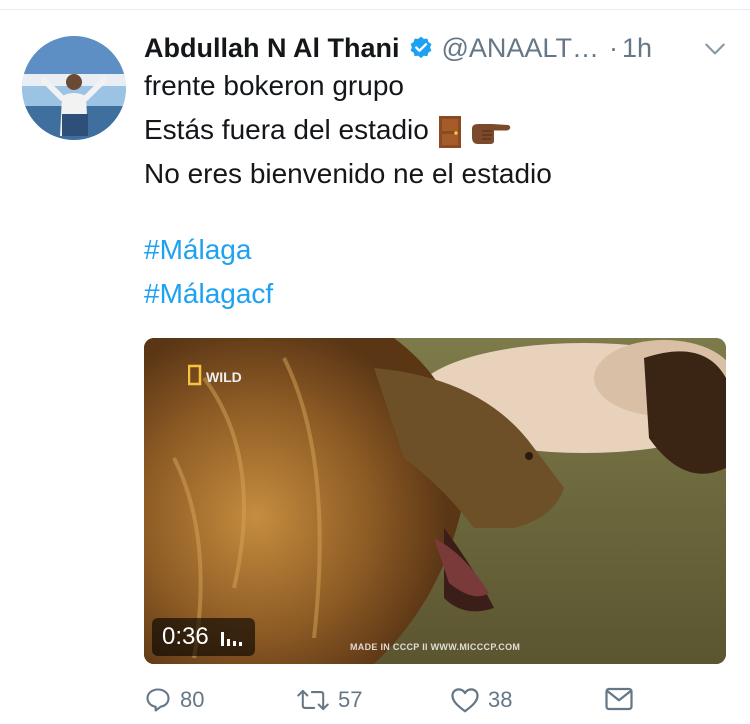  I want to click on reply-icon, so click(158, 700).